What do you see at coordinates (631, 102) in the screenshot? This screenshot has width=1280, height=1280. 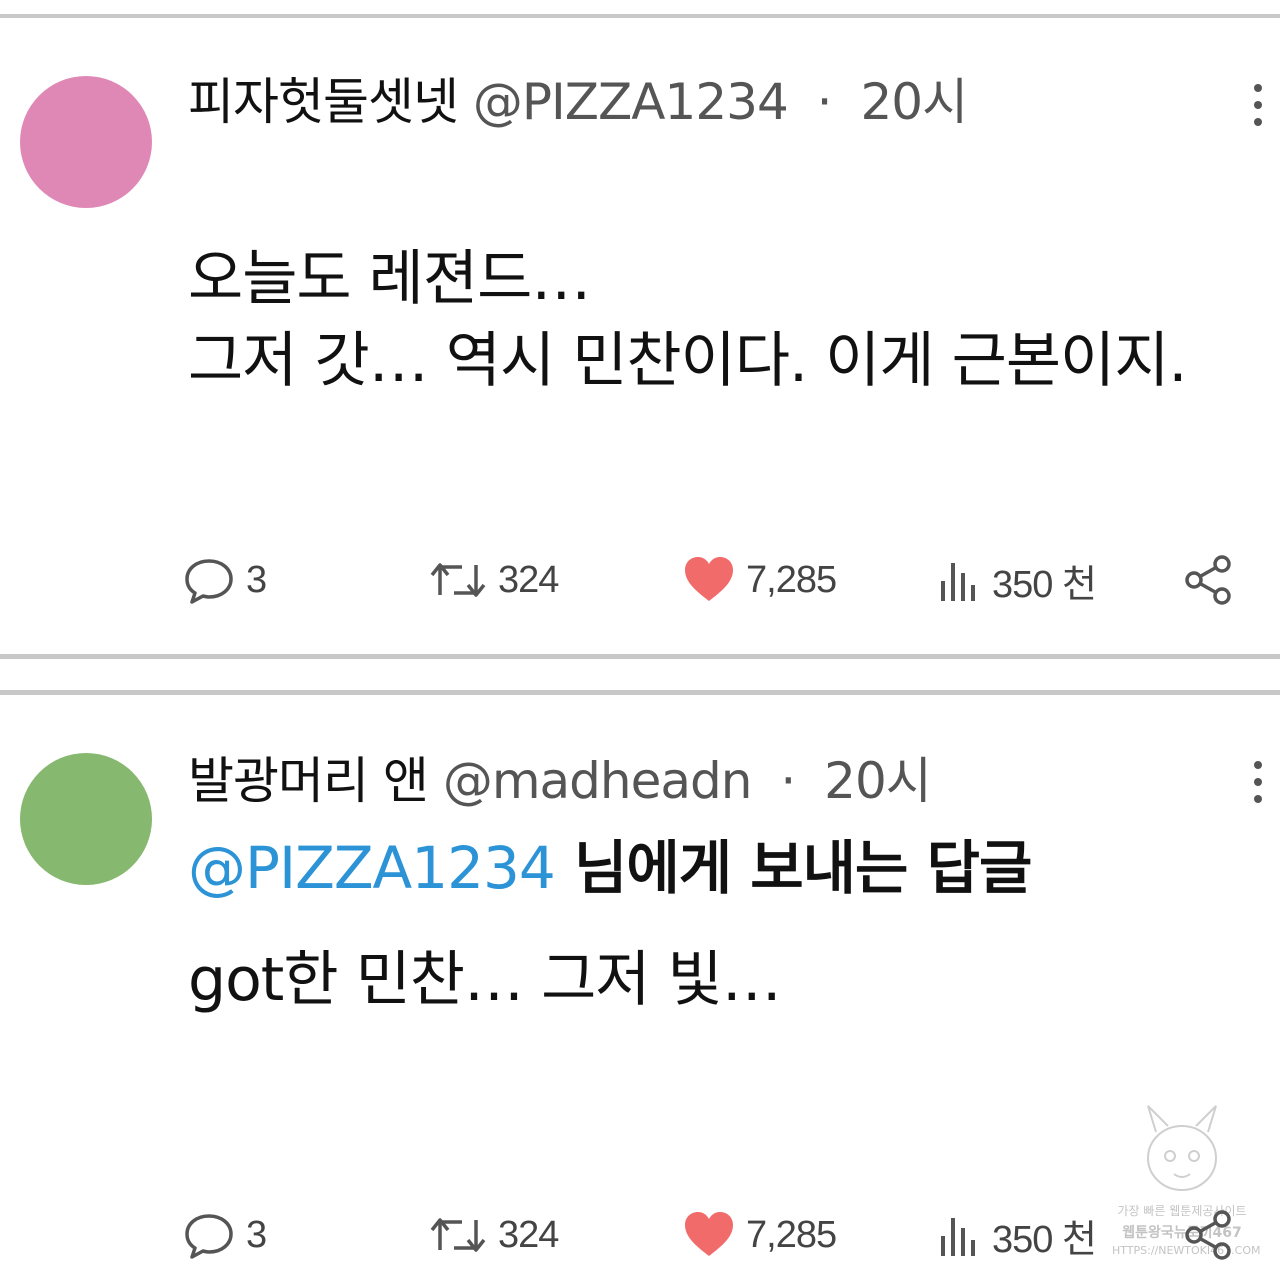 I see `handle: @PIZZA1234` at bounding box center [631, 102].